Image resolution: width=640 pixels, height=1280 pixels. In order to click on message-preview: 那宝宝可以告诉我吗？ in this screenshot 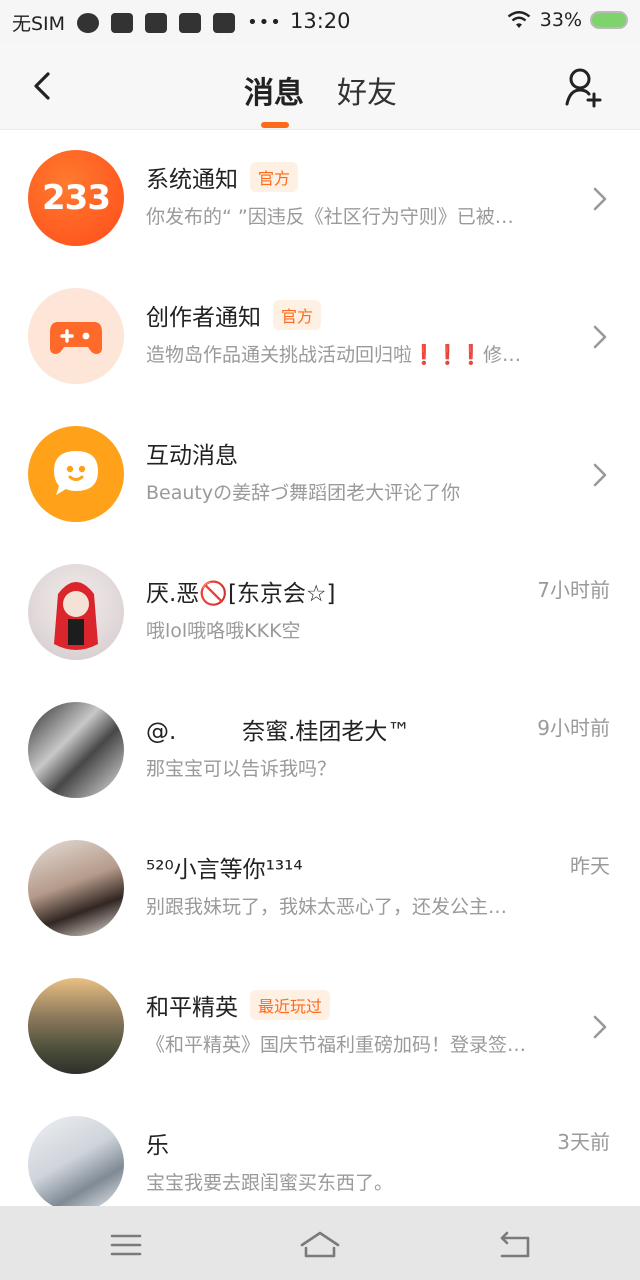, I will do `click(241, 769)`.